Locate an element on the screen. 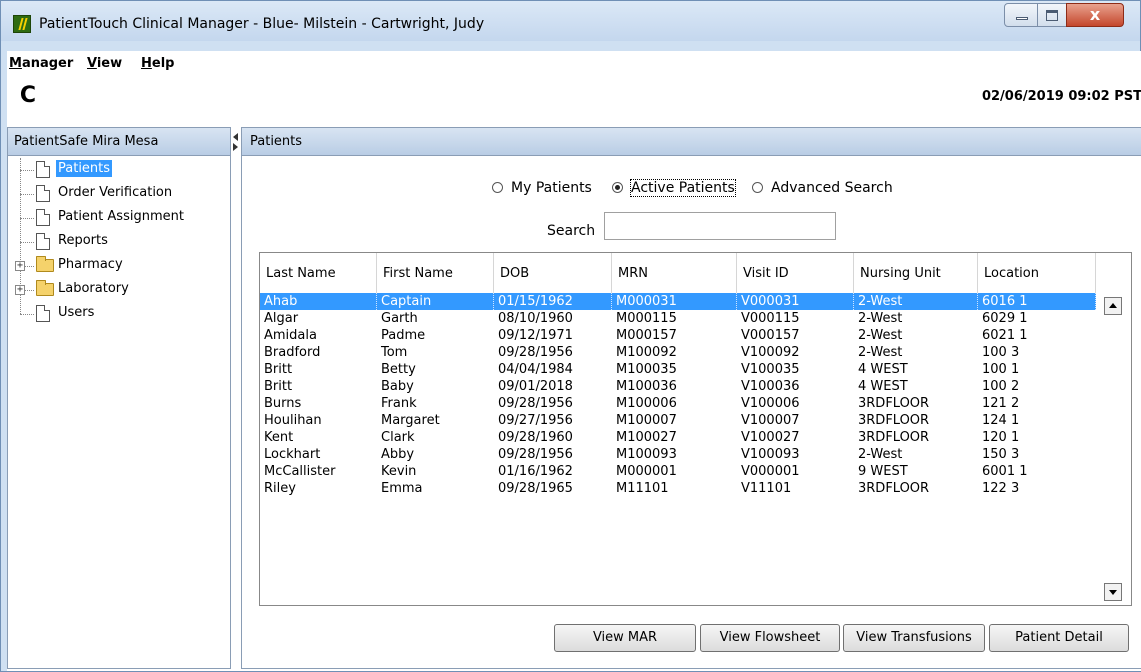  radio-advanced-search: Advanced Search is located at coordinates (822, 188).